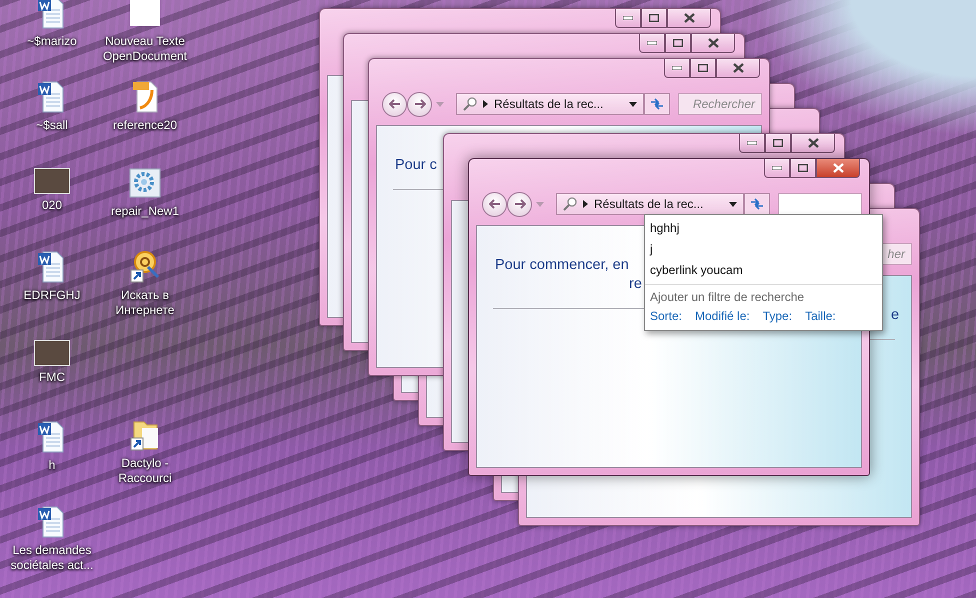 The height and width of the screenshot is (598, 976). What do you see at coordinates (763, 228) in the screenshot?
I see `suggestion-item: hghhj` at bounding box center [763, 228].